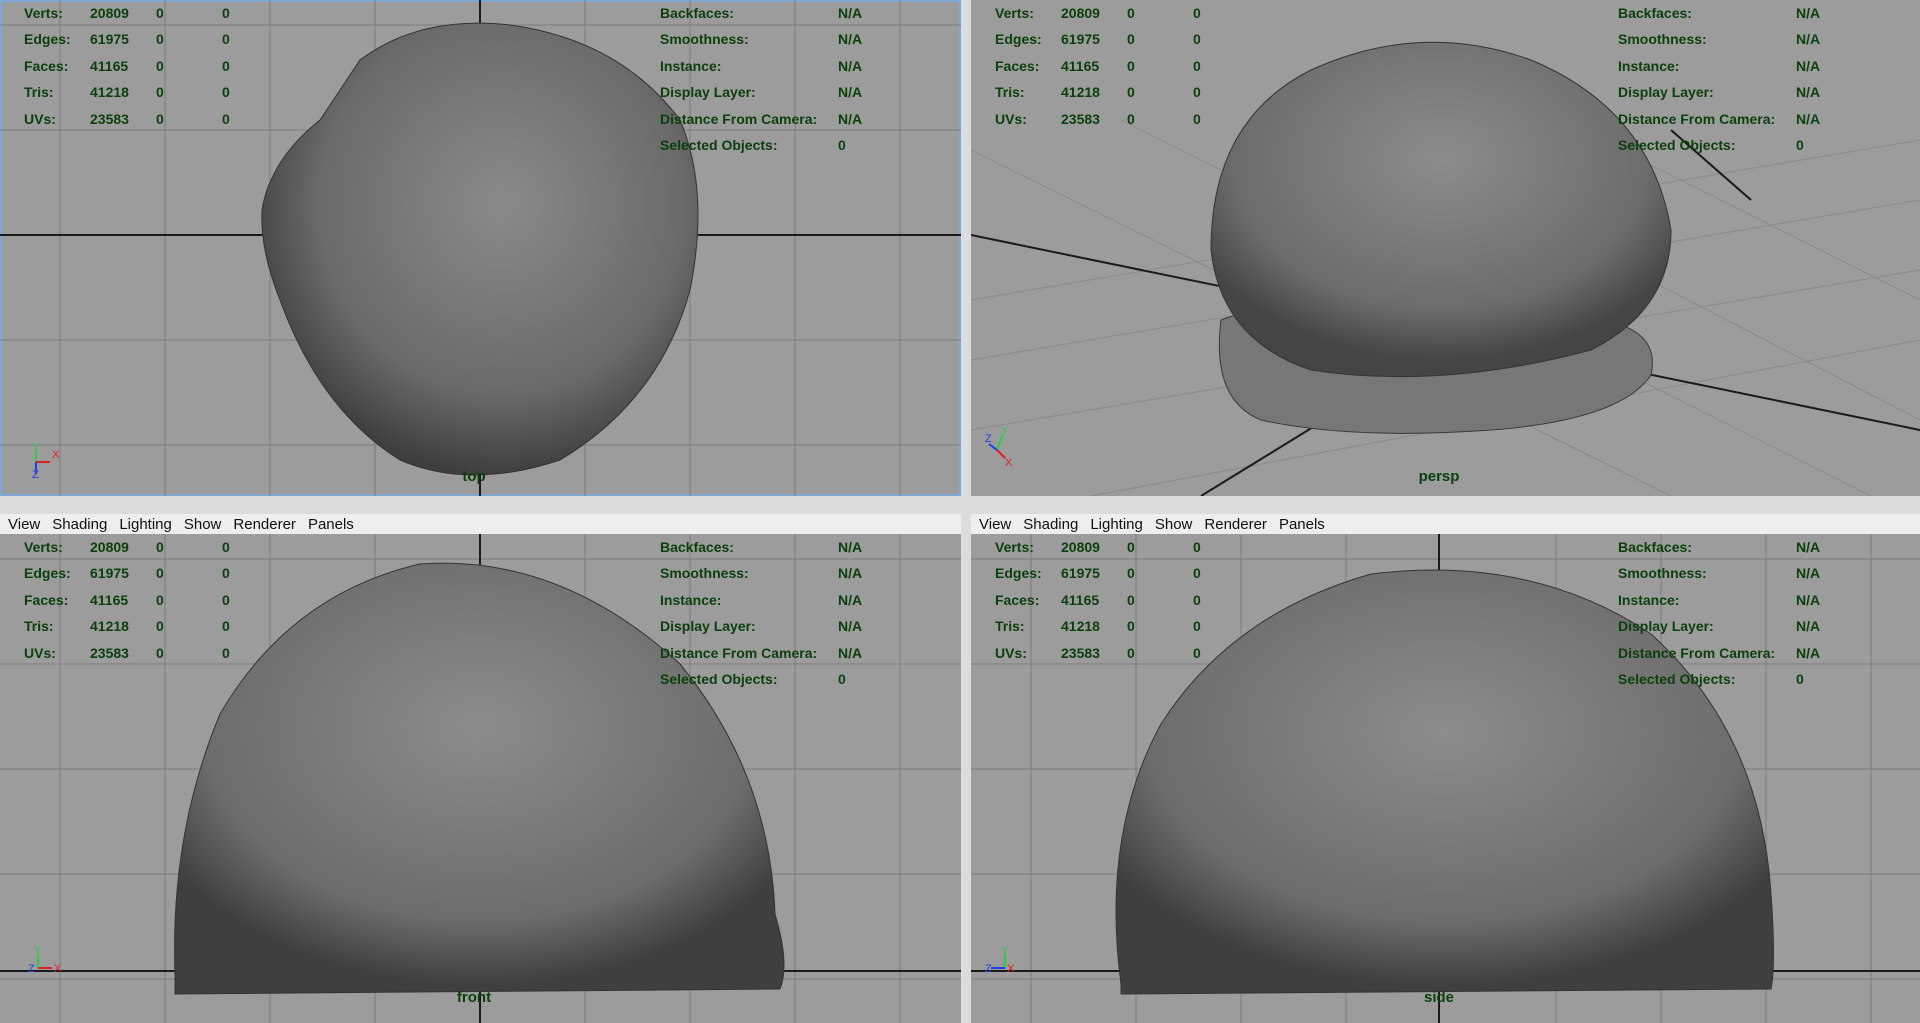  What do you see at coordinates (474, 997) in the screenshot?
I see `camera-label: front` at bounding box center [474, 997].